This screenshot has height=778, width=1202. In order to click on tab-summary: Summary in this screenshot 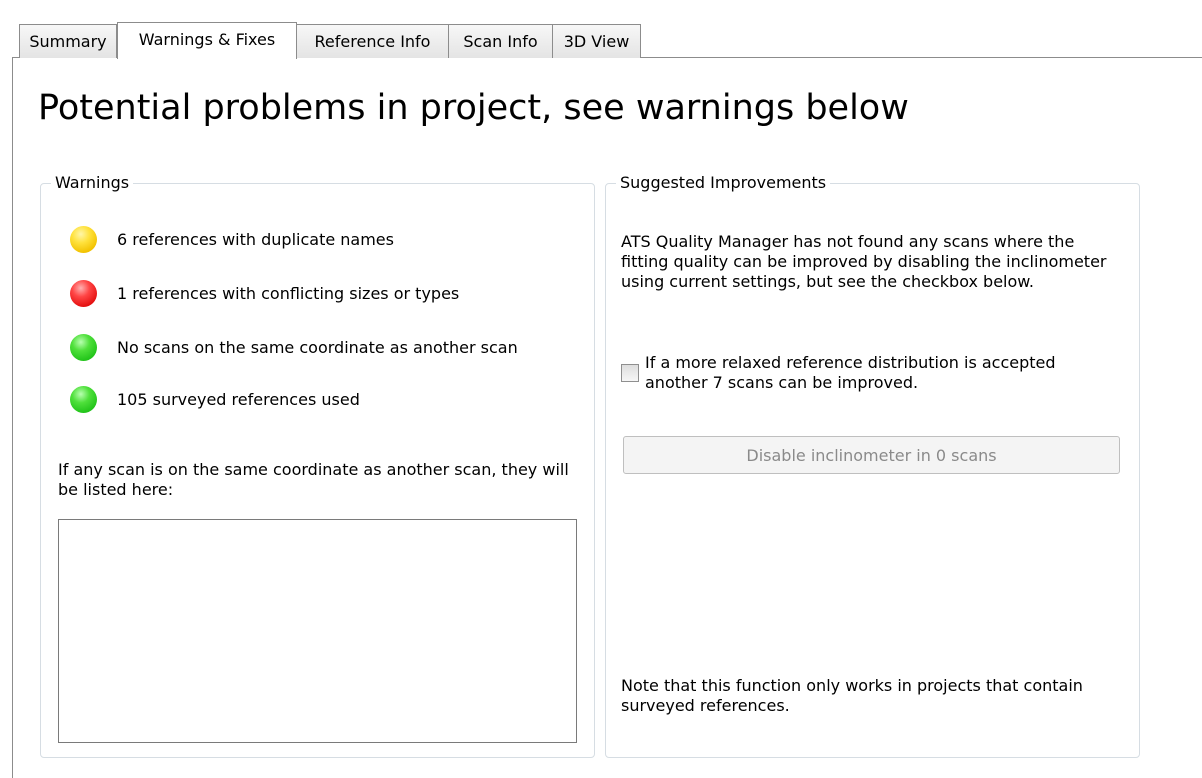, I will do `click(68, 41)`.